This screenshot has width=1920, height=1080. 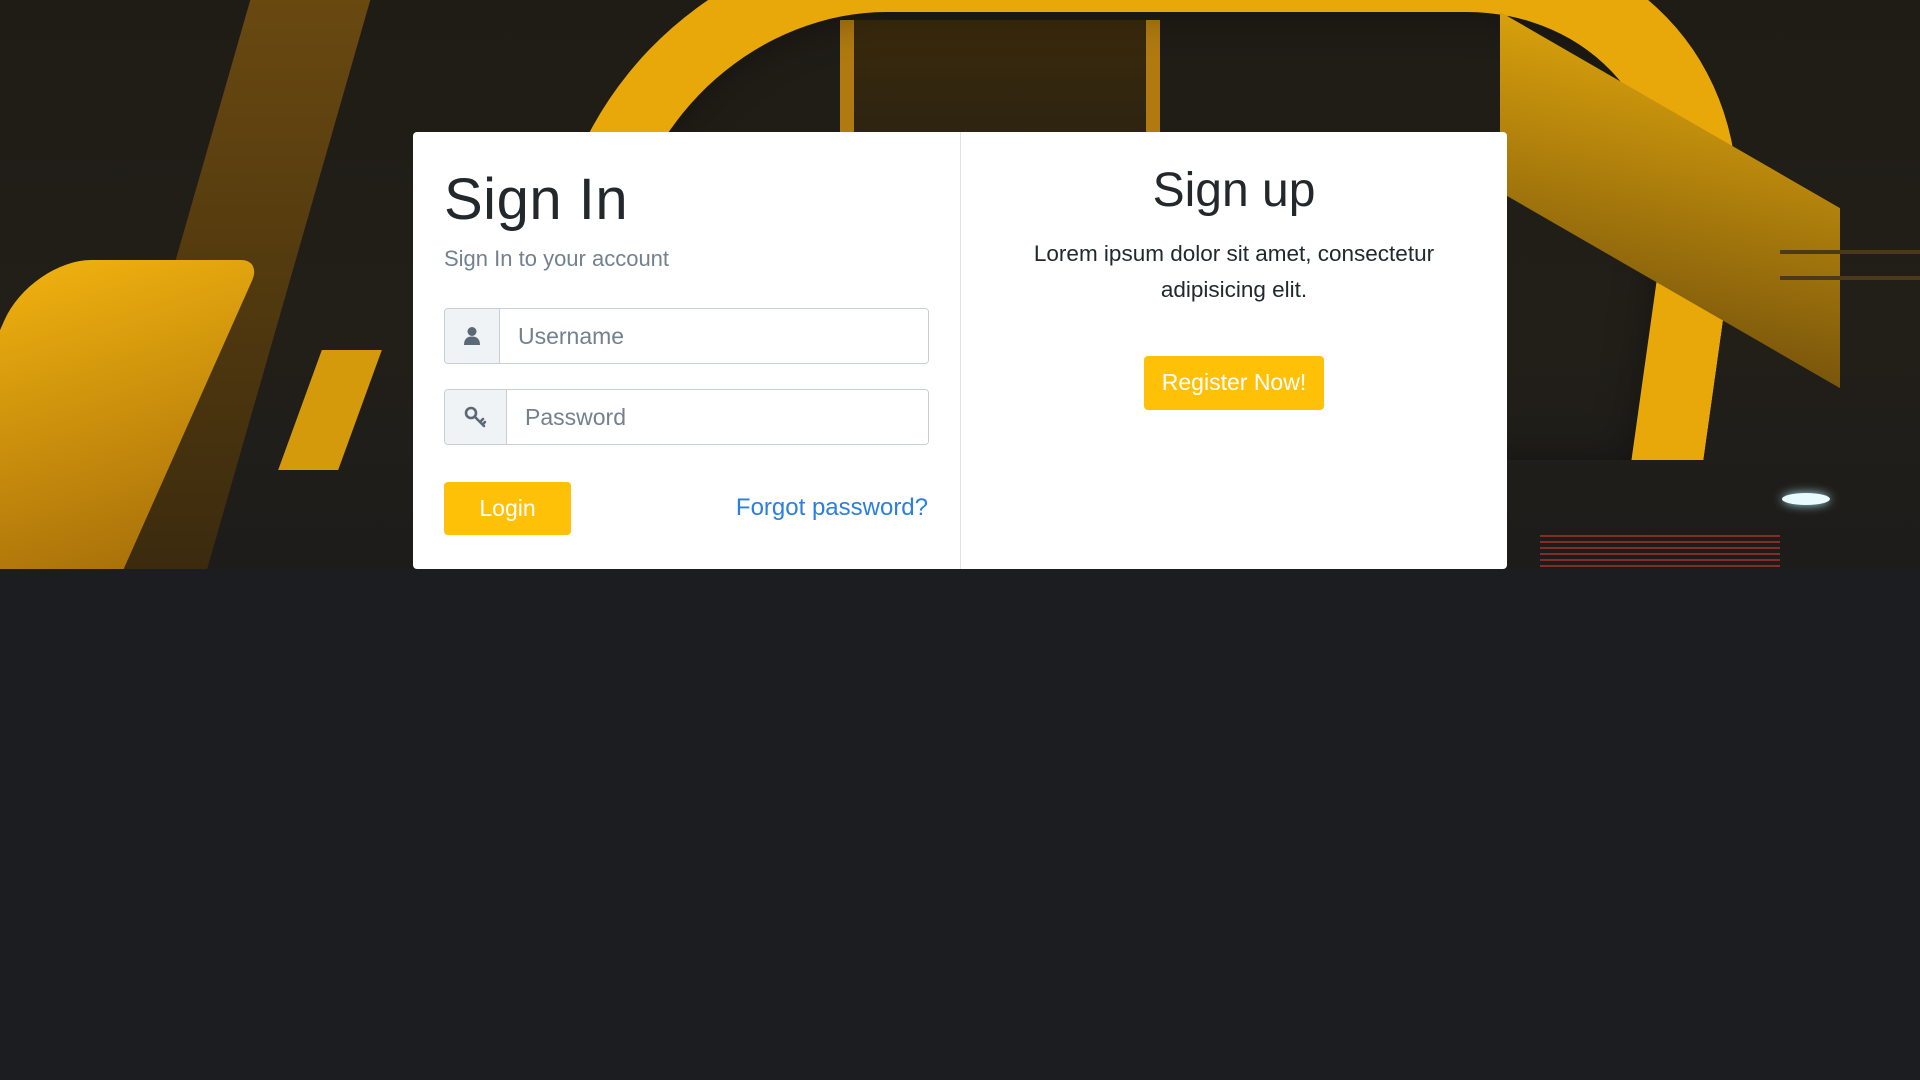 I want to click on user-icon, so click(x=472, y=336).